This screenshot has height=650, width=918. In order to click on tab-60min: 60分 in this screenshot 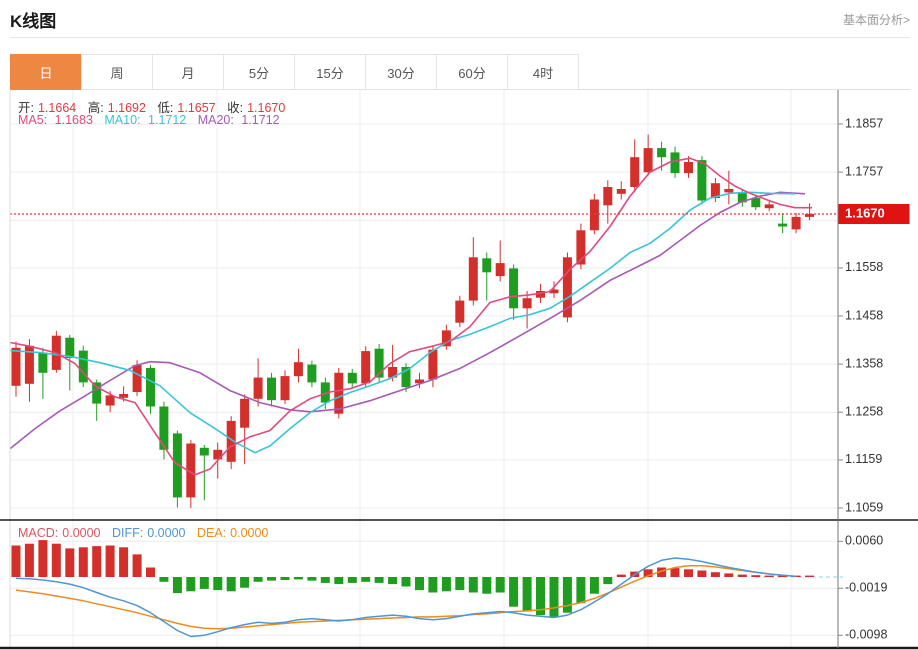, I will do `click(472, 72)`.